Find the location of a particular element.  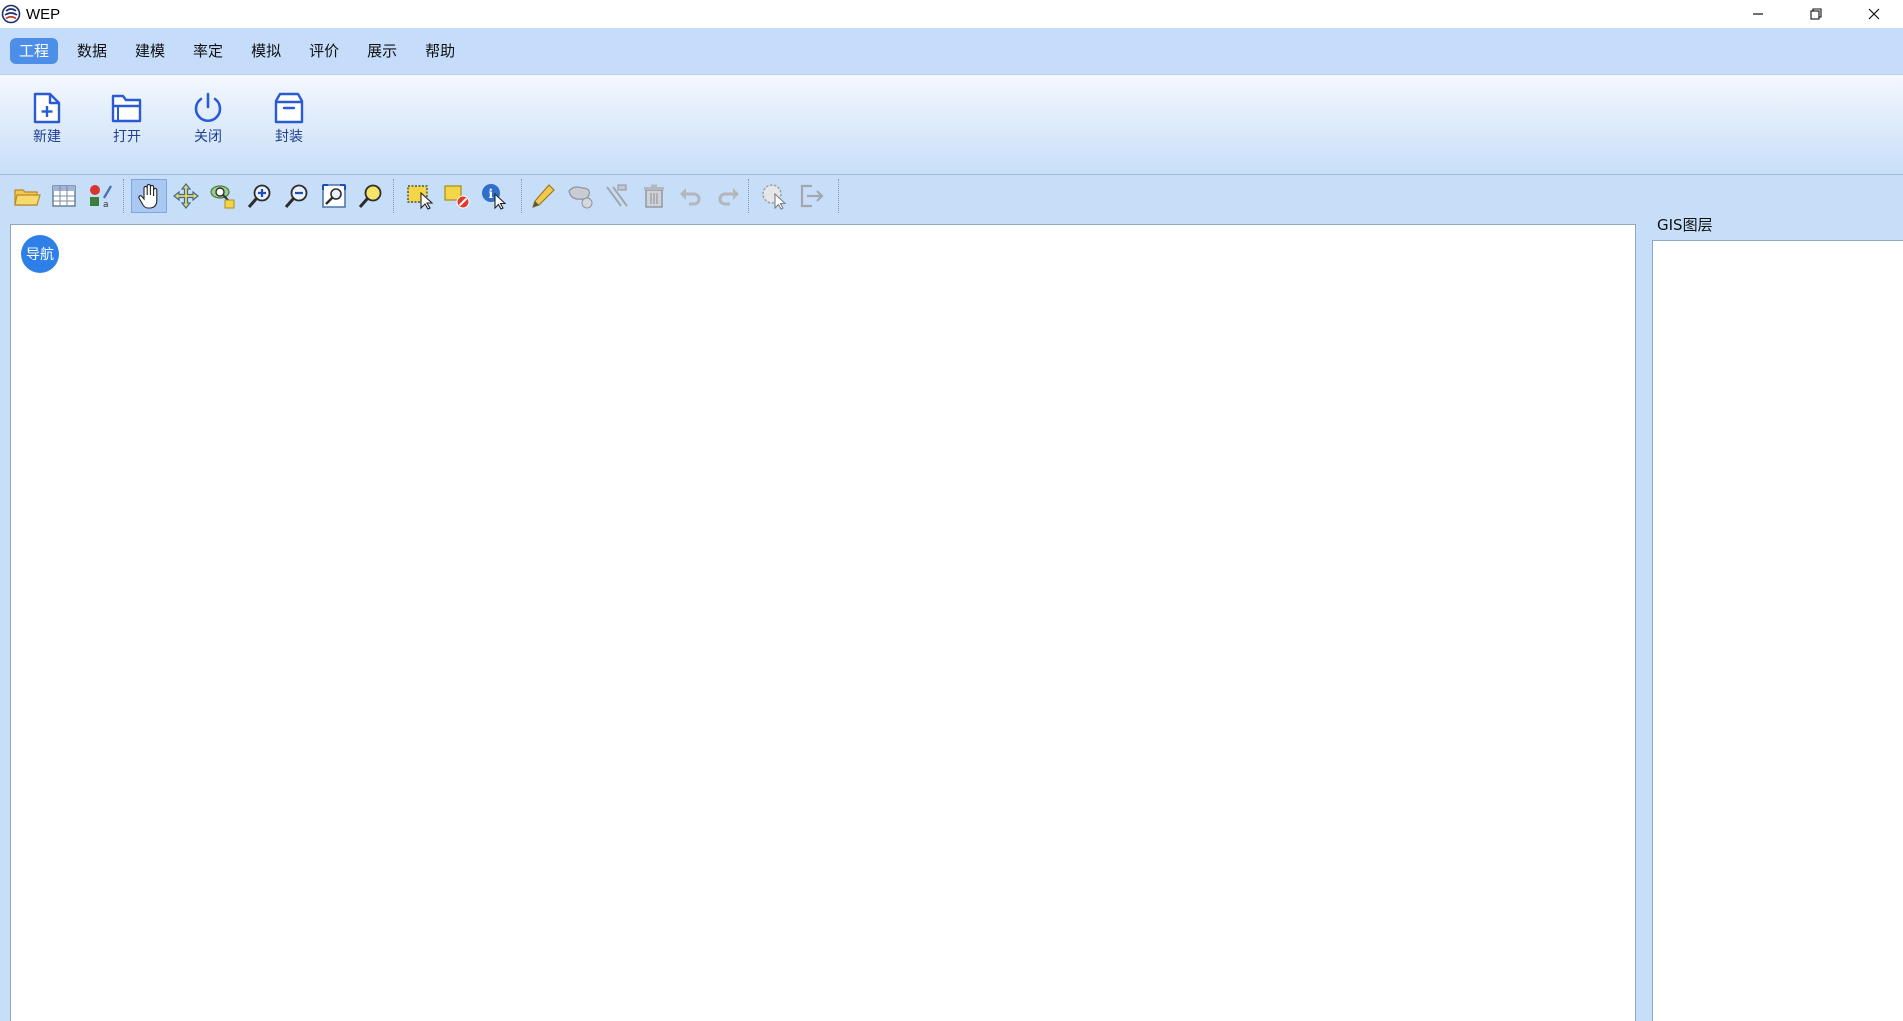

select-features-tool is located at coordinates (420, 196).